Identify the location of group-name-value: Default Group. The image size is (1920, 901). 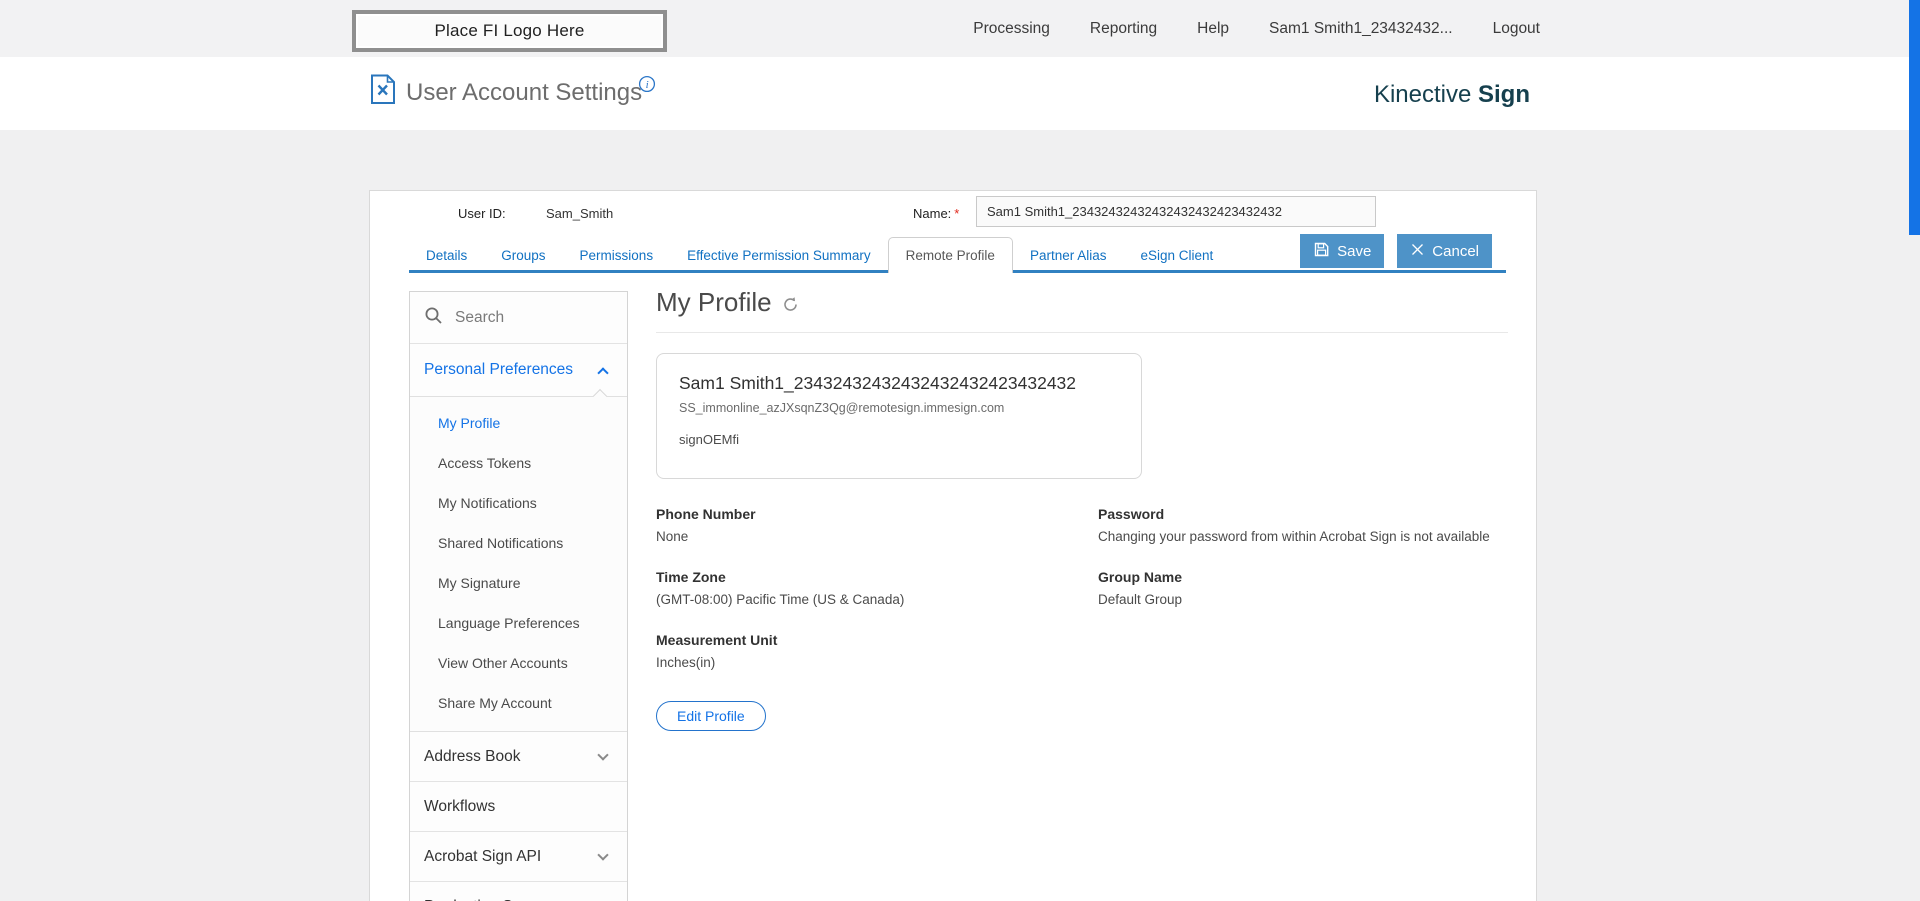
(1140, 599).